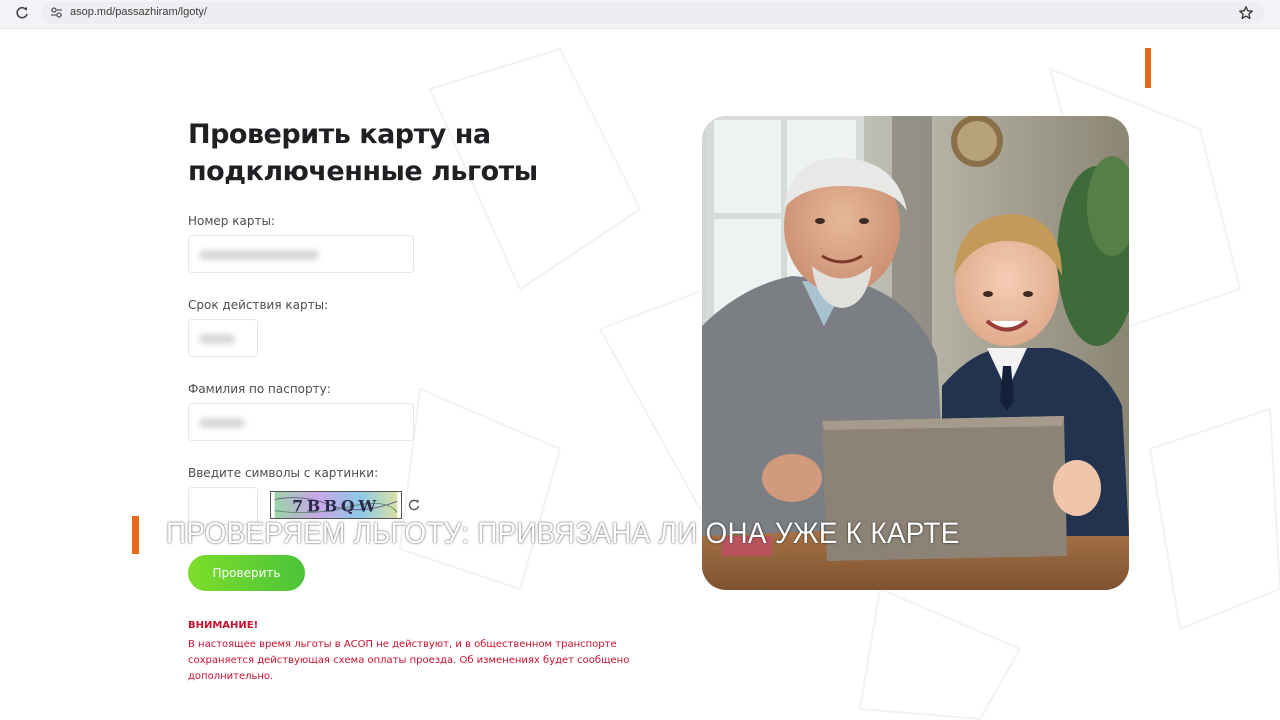  What do you see at coordinates (1246, 13) in the screenshot?
I see `bookmark-star-icon` at bounding box center [1246, 13].